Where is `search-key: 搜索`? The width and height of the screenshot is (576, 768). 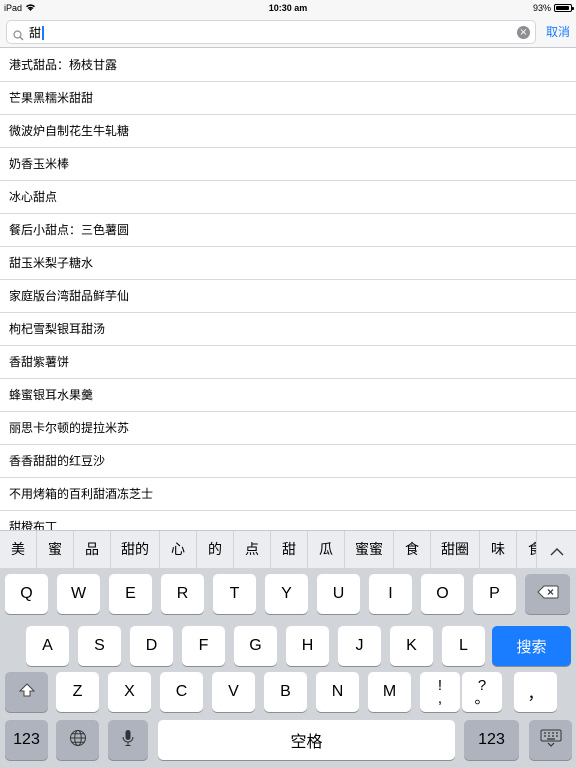 search-key: 搜索 is located at coordinates (531, 646).